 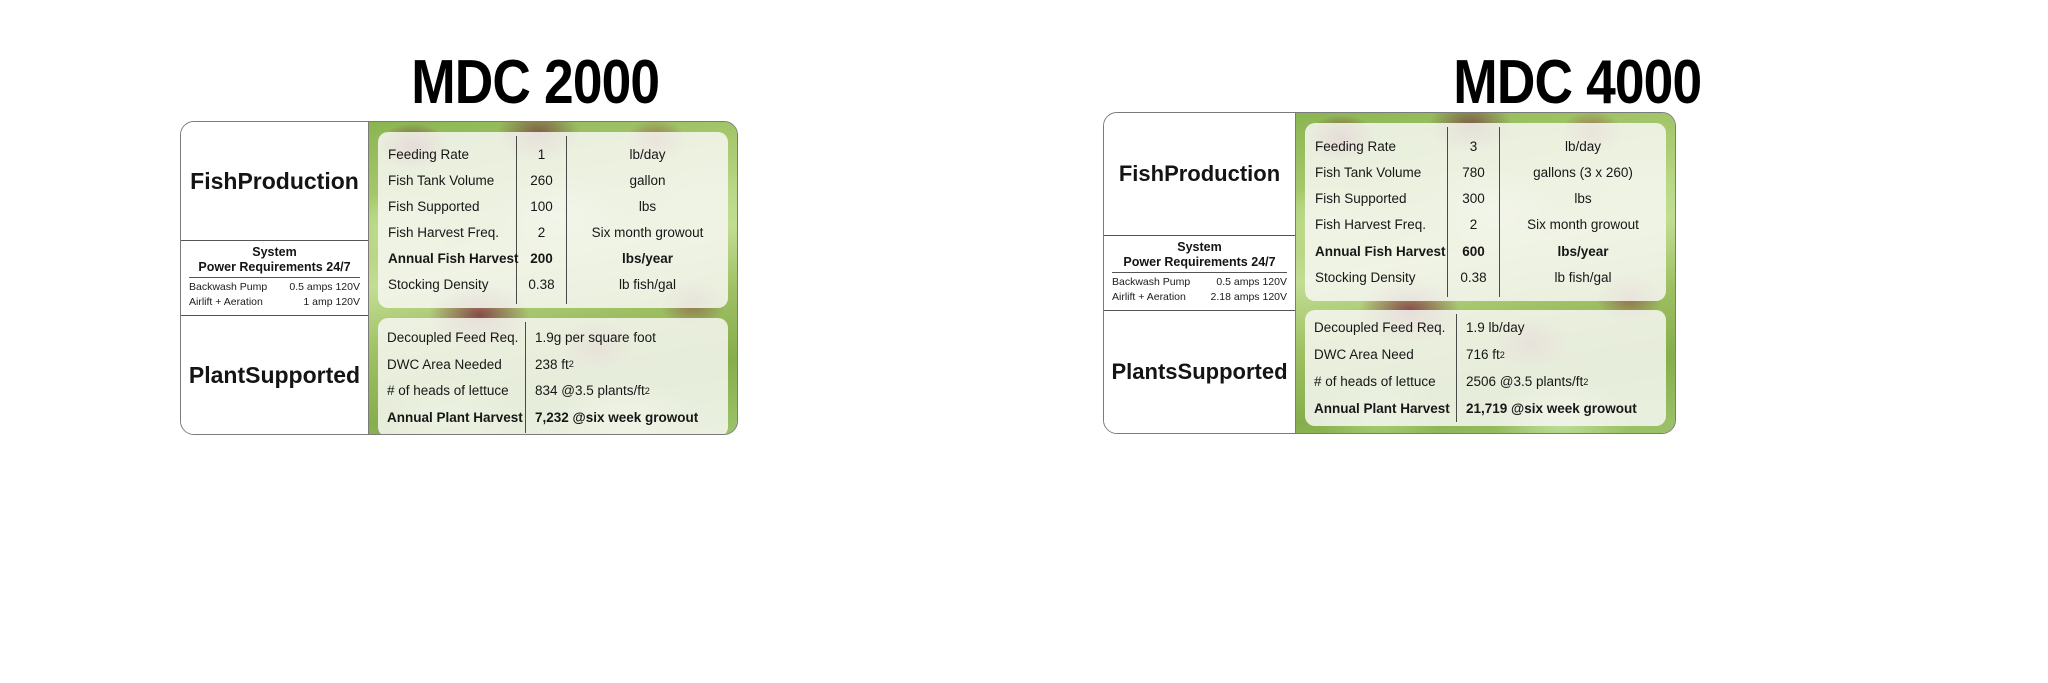 I want to click on table-cell: 200, so click(x=541, y=259).